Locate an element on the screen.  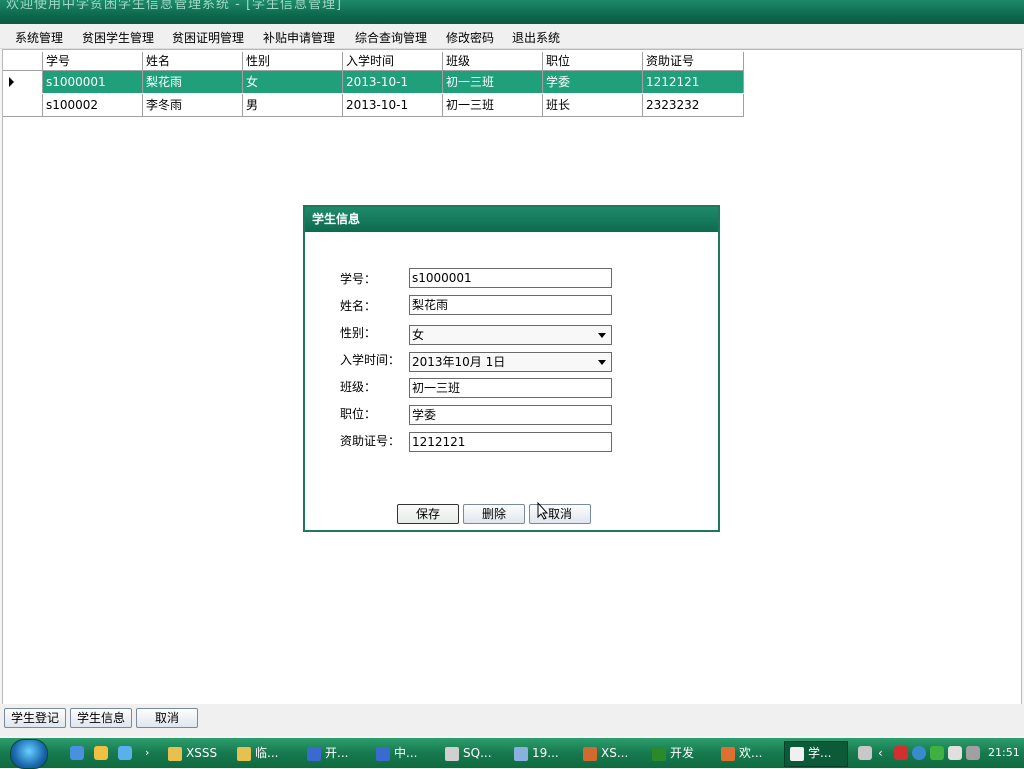
keyboard-icon is located at coordinates (865, 753).